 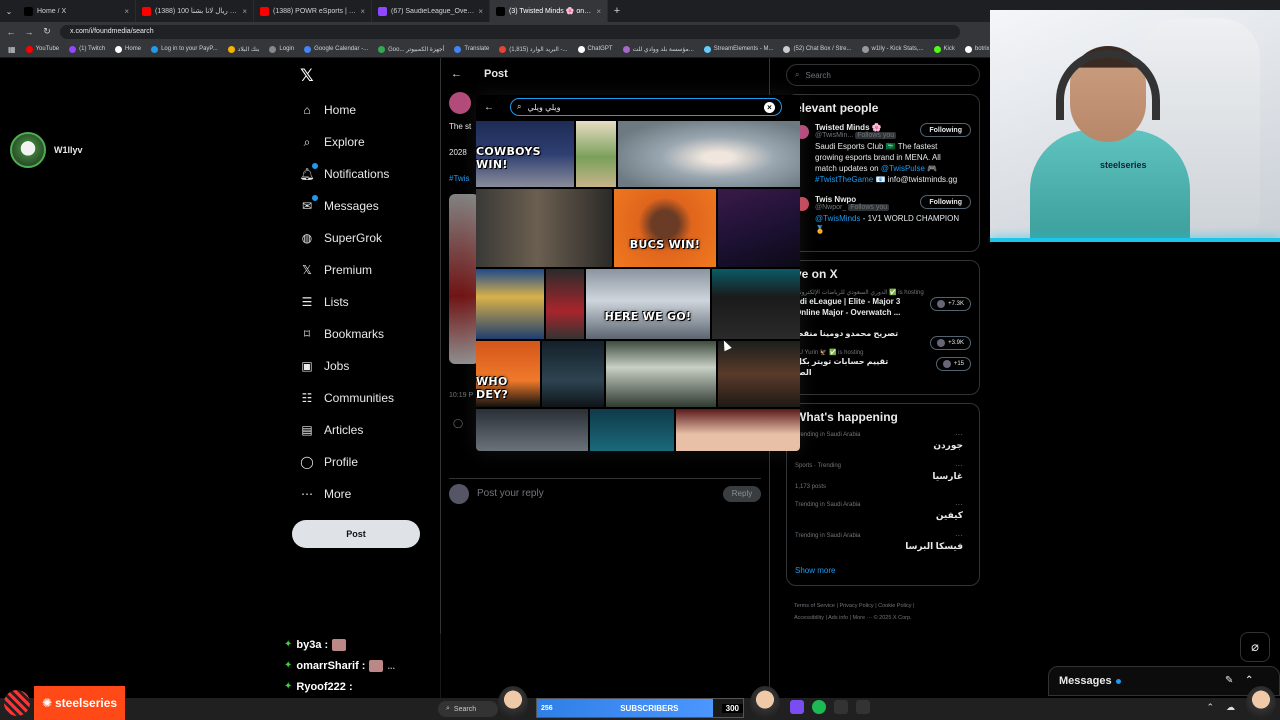 What do you see at coordinates (1230, 707) in the screenshot?
I see `cloud-icon: ☁` at bounding box center [1230, 707].